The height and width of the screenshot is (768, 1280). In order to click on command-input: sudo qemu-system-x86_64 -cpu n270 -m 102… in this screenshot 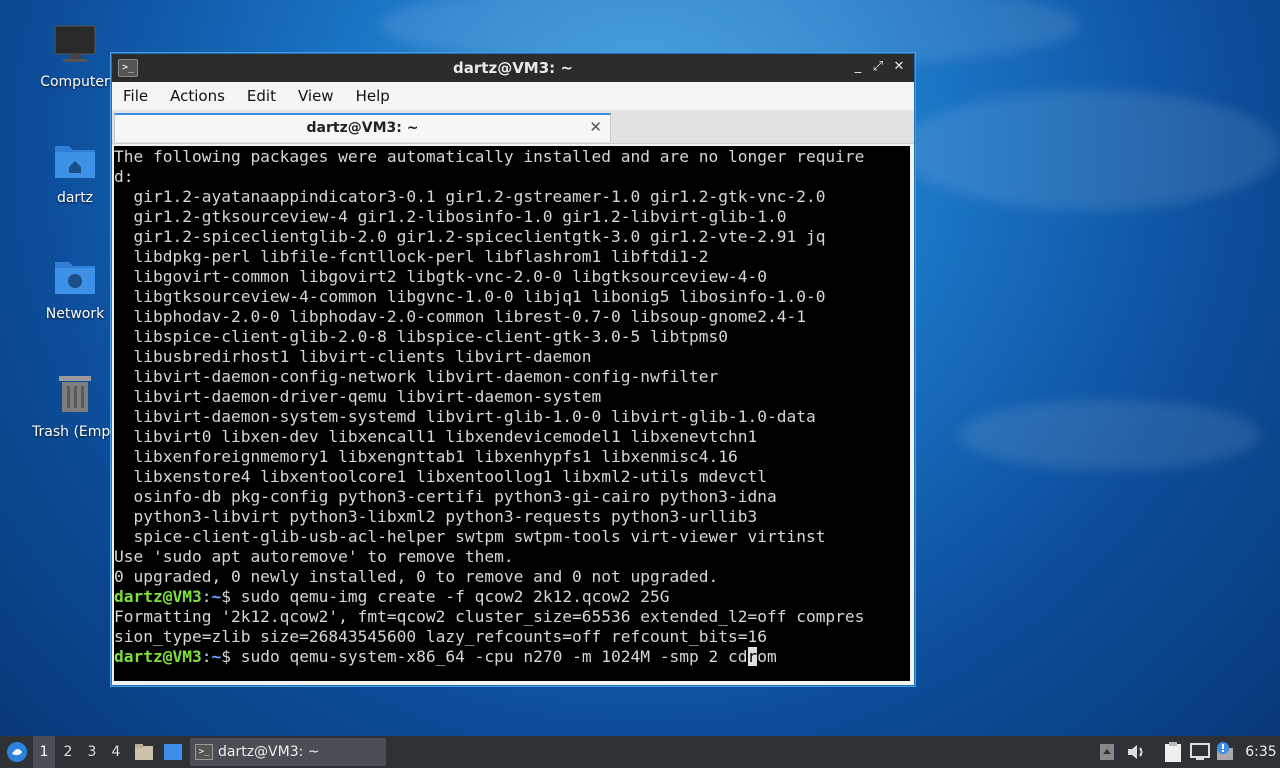, I will do `click(494, 656)`.